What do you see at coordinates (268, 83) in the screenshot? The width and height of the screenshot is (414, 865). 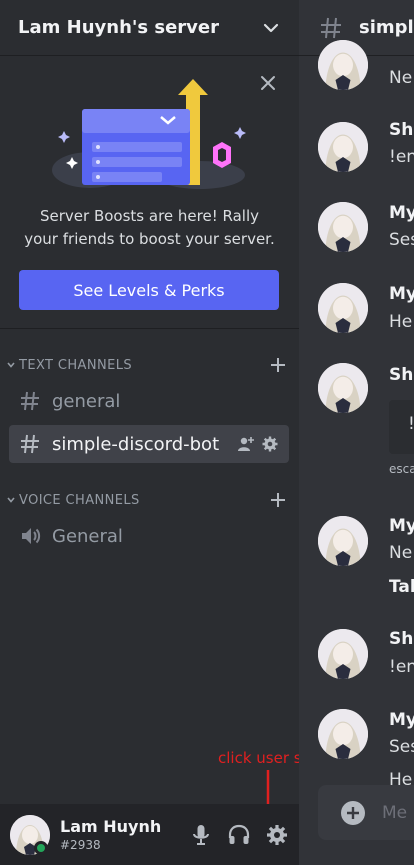 I see `close-icon` at bounding box center [268, 83].